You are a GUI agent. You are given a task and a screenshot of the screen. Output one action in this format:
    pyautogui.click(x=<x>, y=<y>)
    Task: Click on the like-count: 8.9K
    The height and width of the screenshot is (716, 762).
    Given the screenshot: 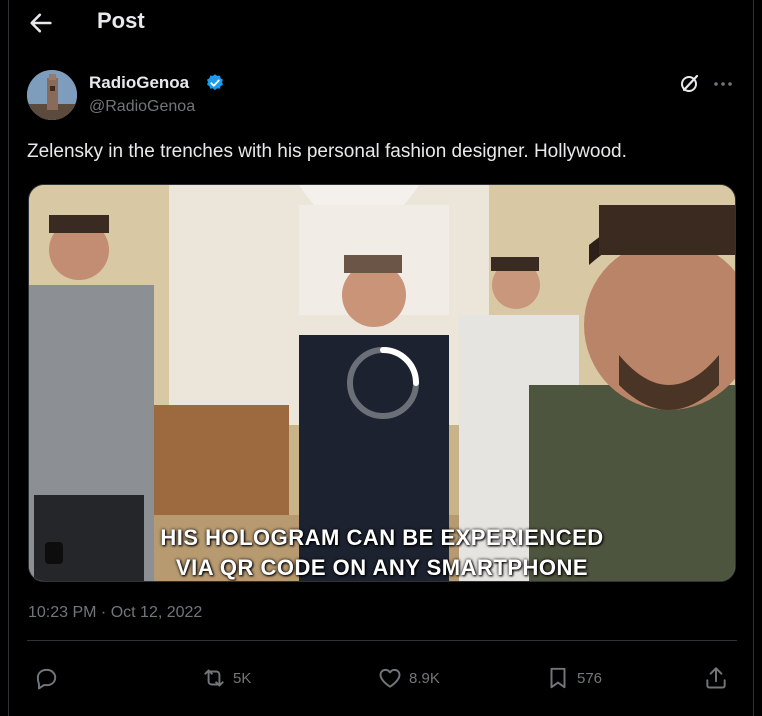 What is the action you would take?
    pyautogui.click(x=424, y=678)
    